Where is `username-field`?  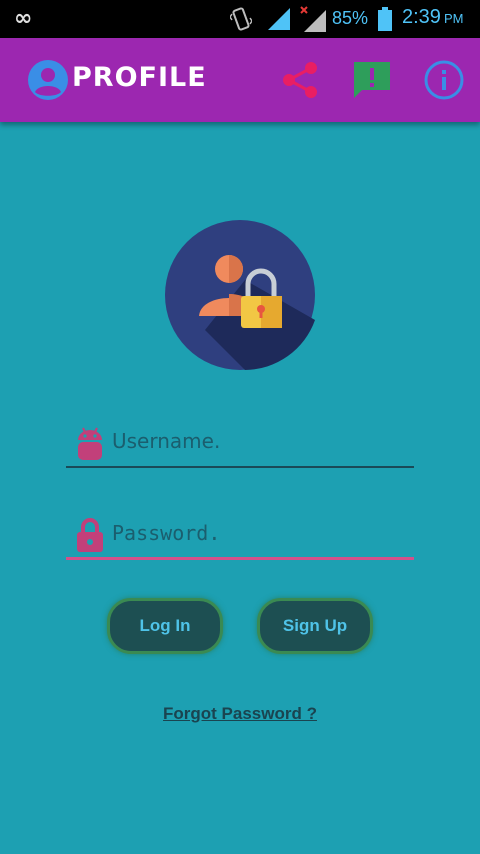
username-field is located at coordinates (240, 443).